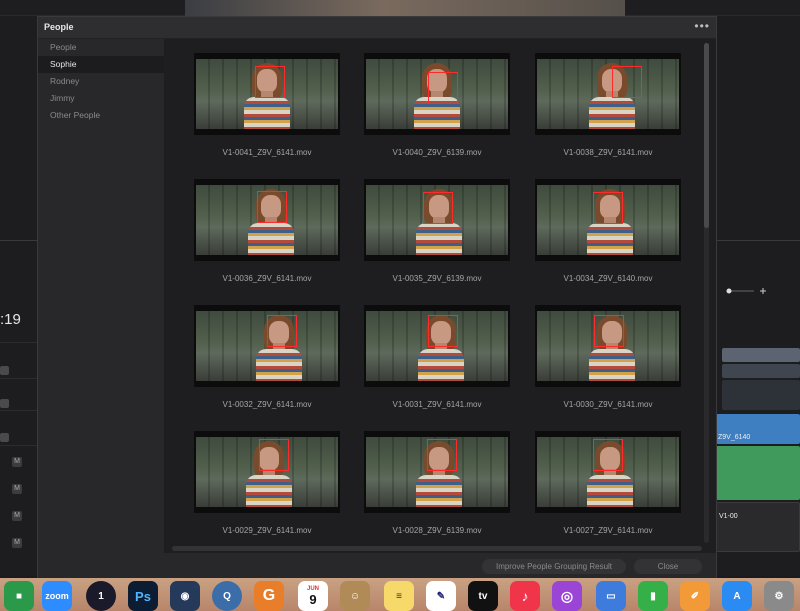 The image size is (800, 611). I want to click on clip-tile: V1-0031_Z9V_6141.mov, so click(437, 360).